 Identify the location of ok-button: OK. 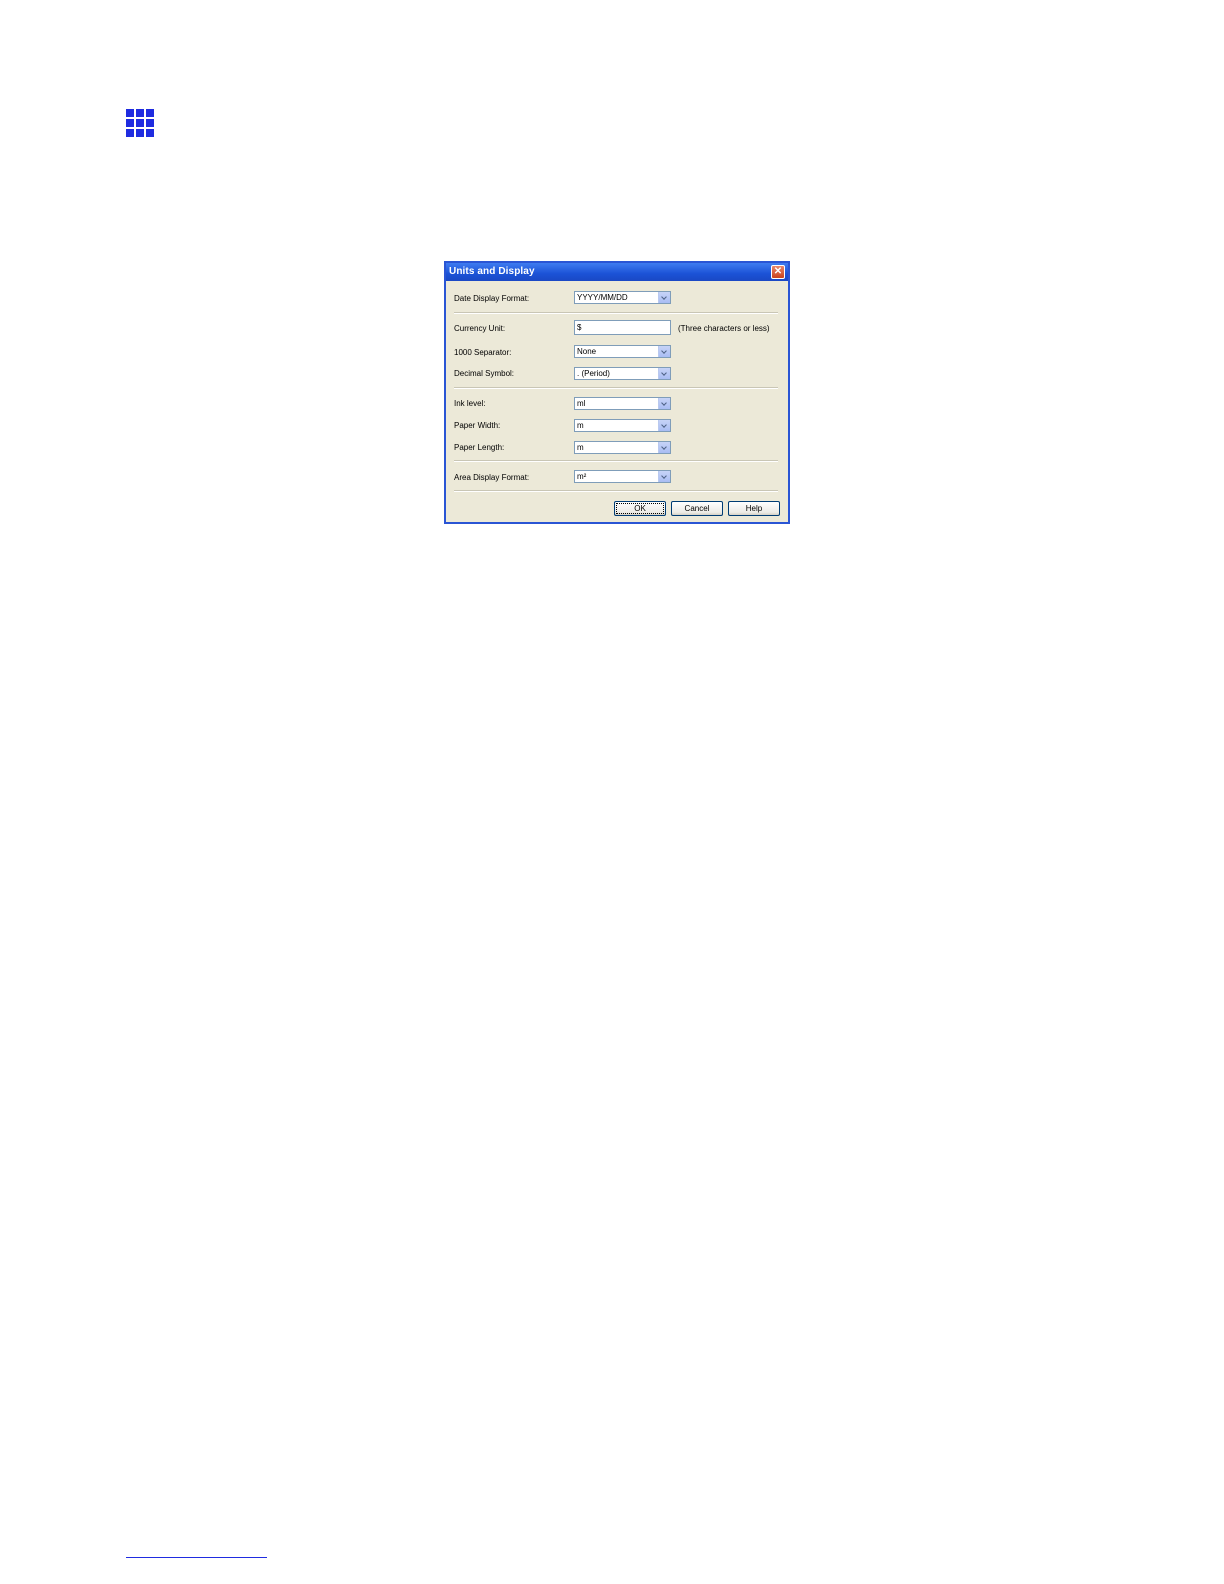
(640, 508).